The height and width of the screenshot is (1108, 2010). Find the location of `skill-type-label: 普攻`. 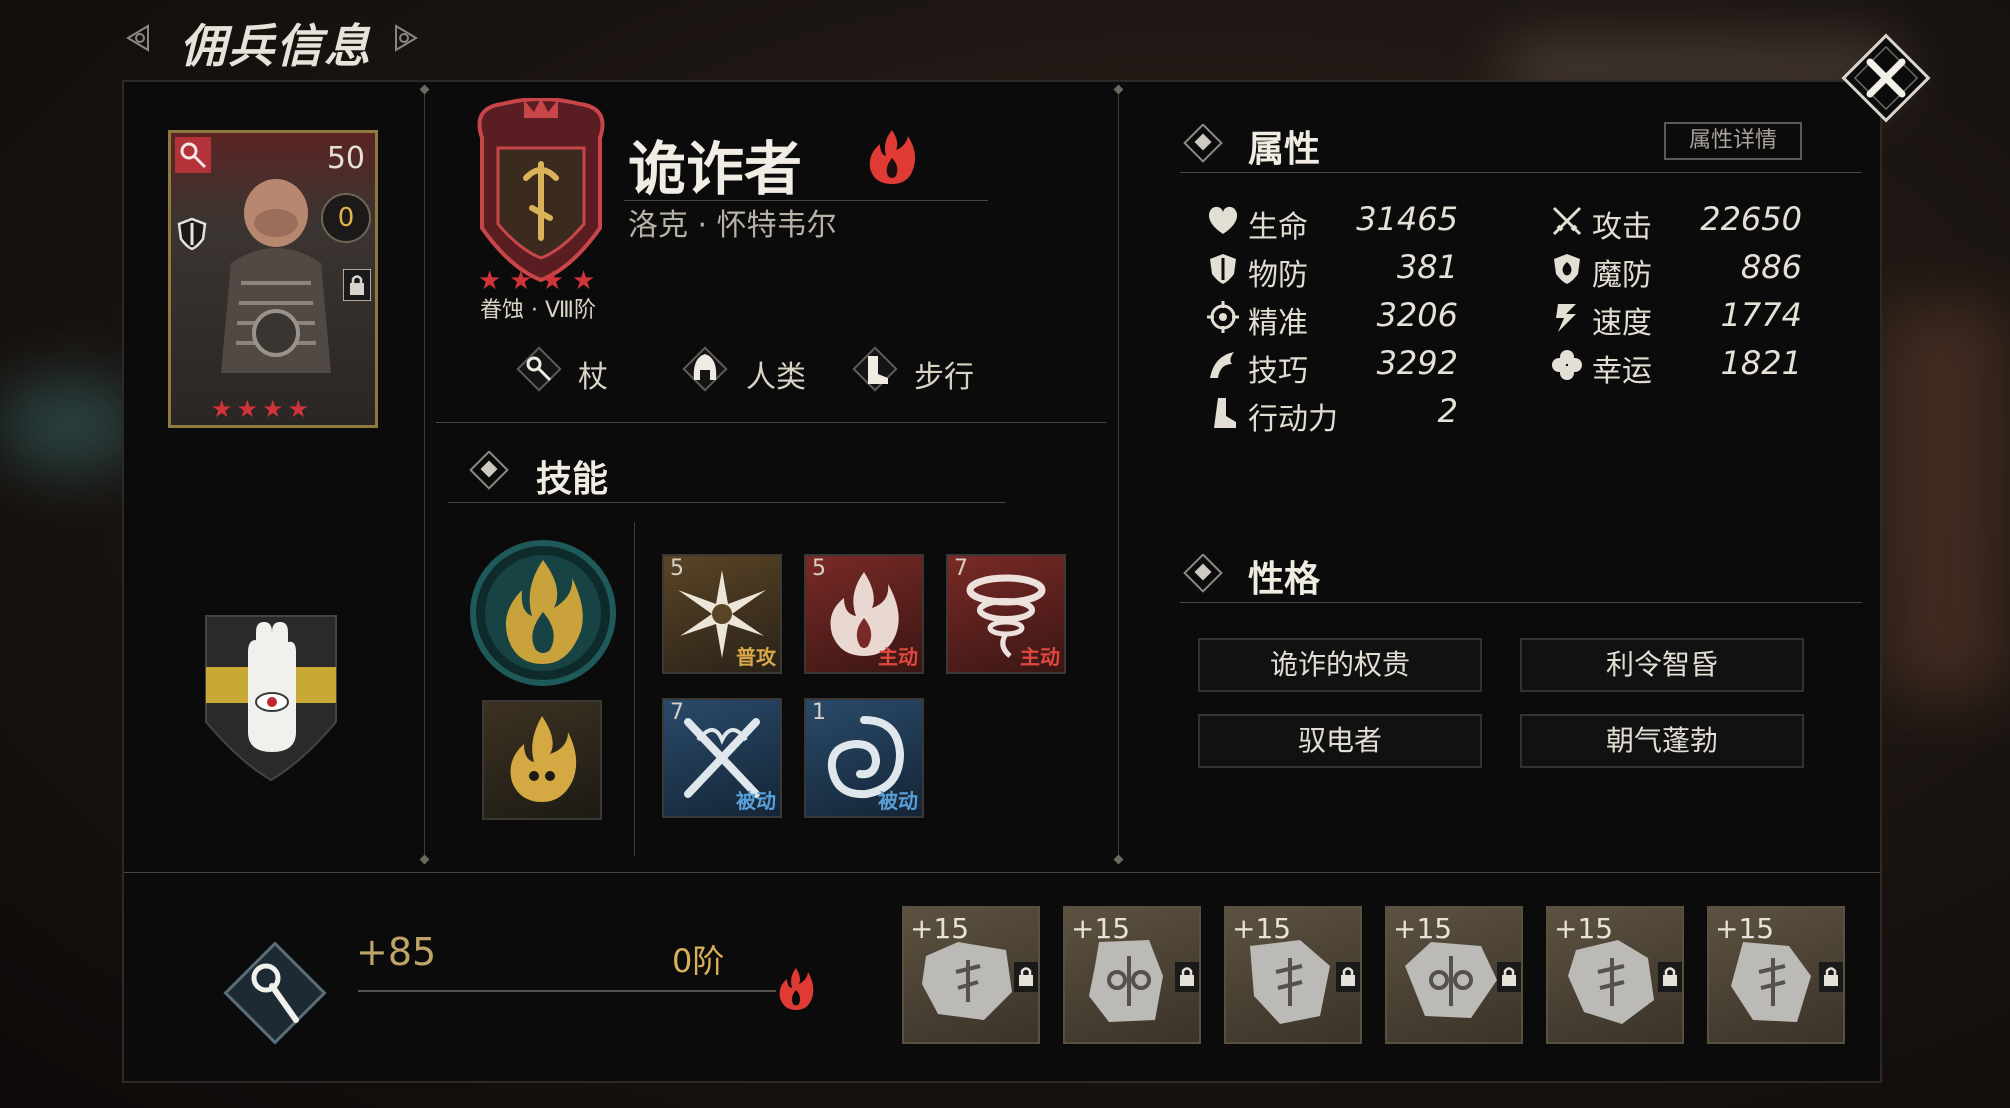

skill-type-label: 普攻 is located at coordinates (756, 657).